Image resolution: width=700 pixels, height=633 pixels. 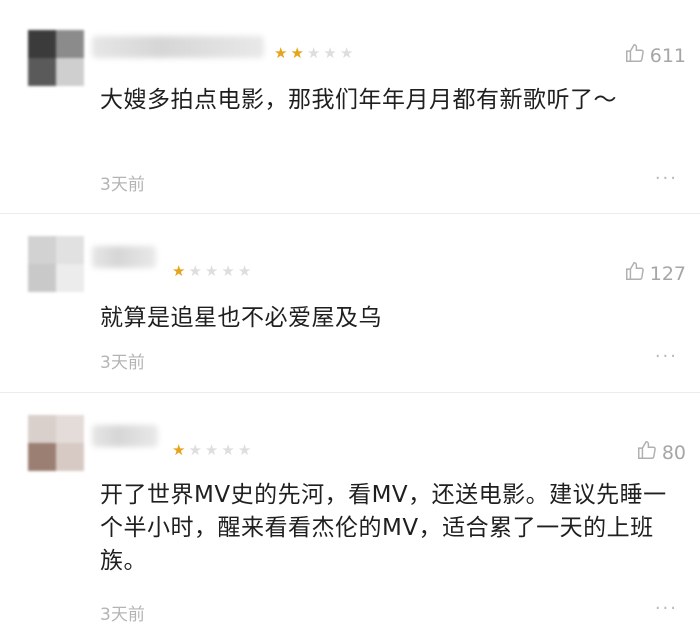 What do you see at coordinates (241, 318) in the screenshot?
I see `comment-text: 就算是追星也不必爱屋及乌` at bounding box center [241, 318].